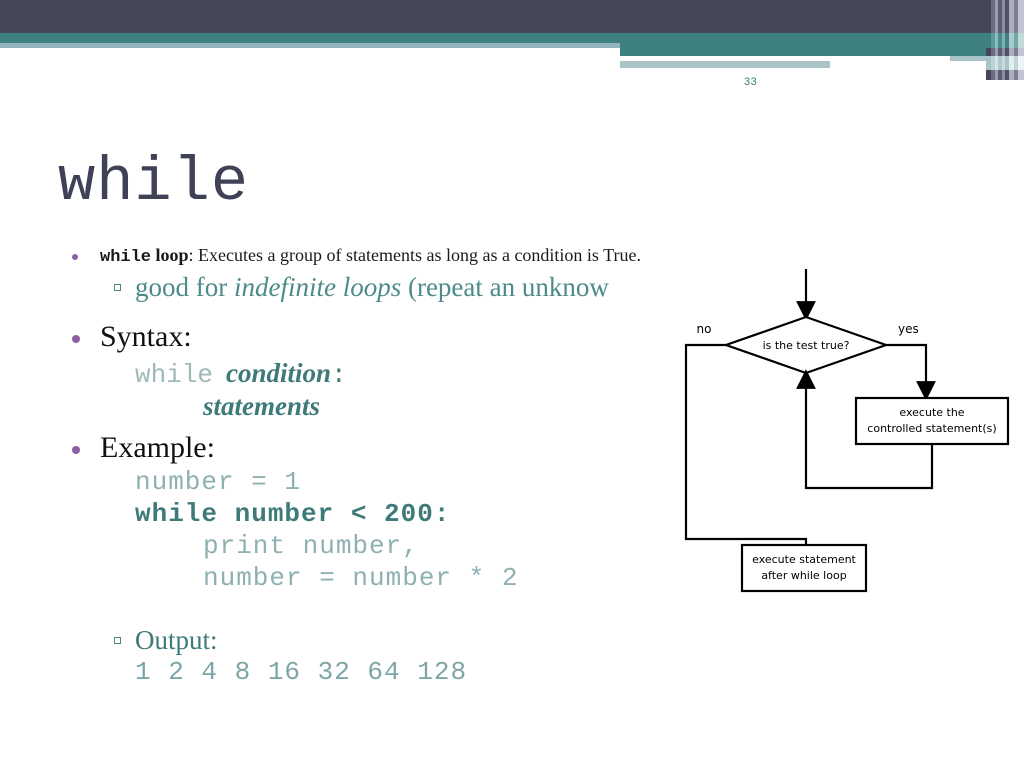  I want to click on slide-header-decoration, so click(512, 40).